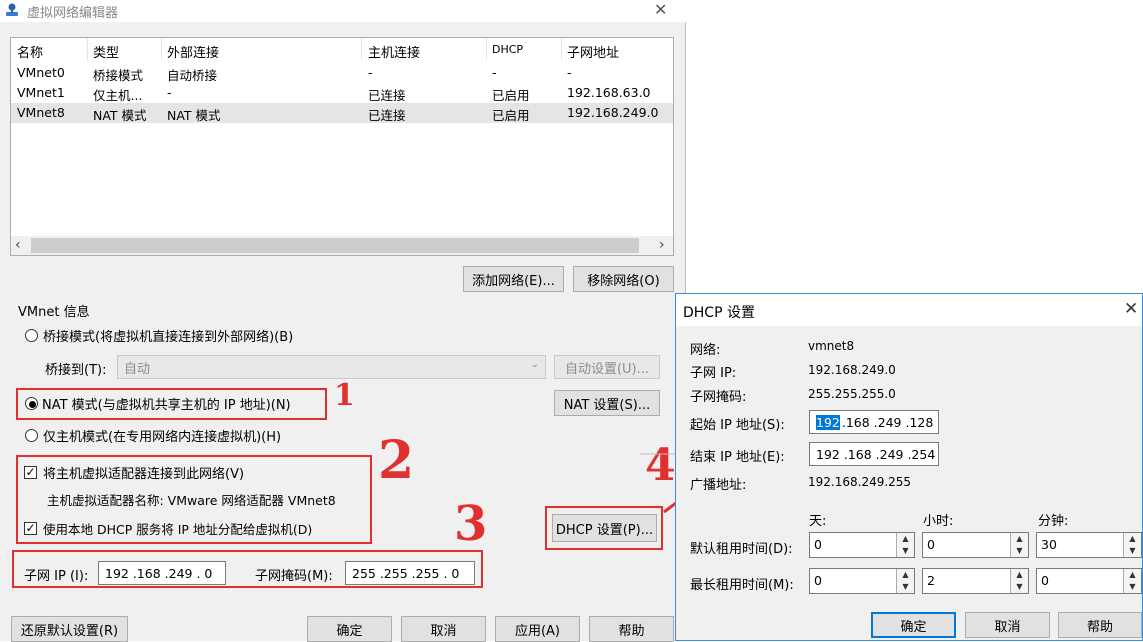  I want to click on end-ip-input: 192 .168 .249 .254, so click(874, 454).